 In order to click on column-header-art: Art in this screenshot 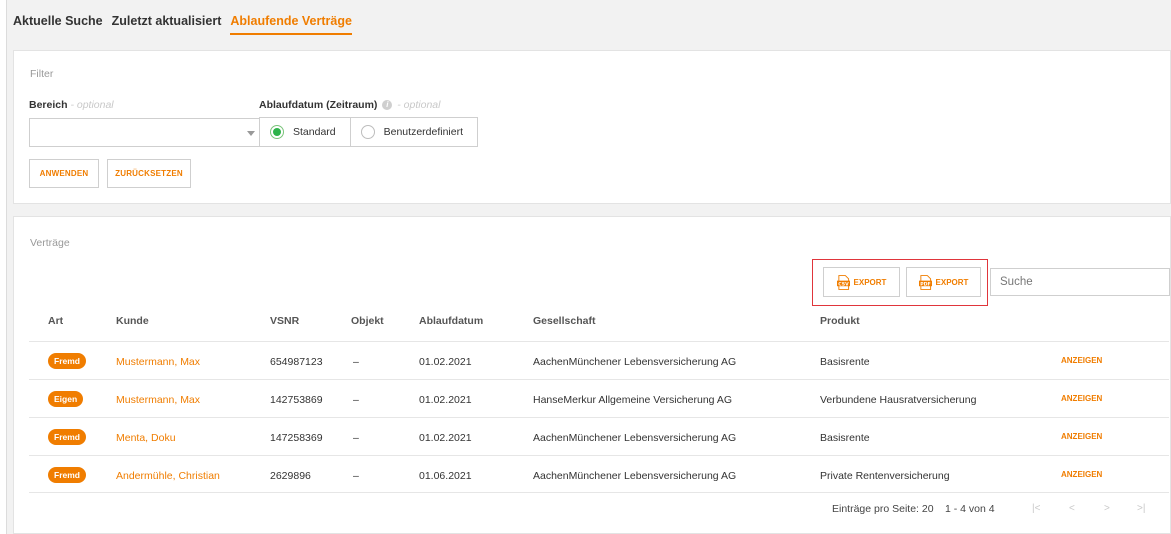, I will do `click(56, 321)`.